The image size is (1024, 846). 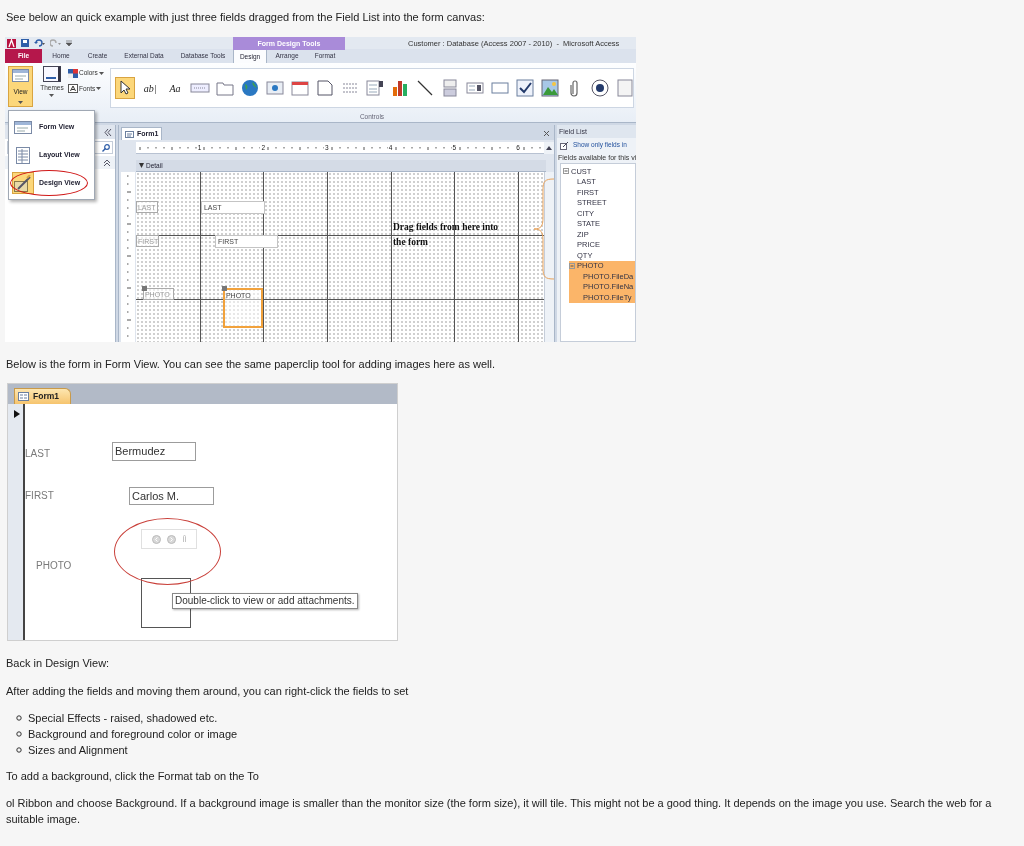 What do you see at coordinates (16, 522) in the screenshot?
I see `record-selector` at bounding box center [16, 522].